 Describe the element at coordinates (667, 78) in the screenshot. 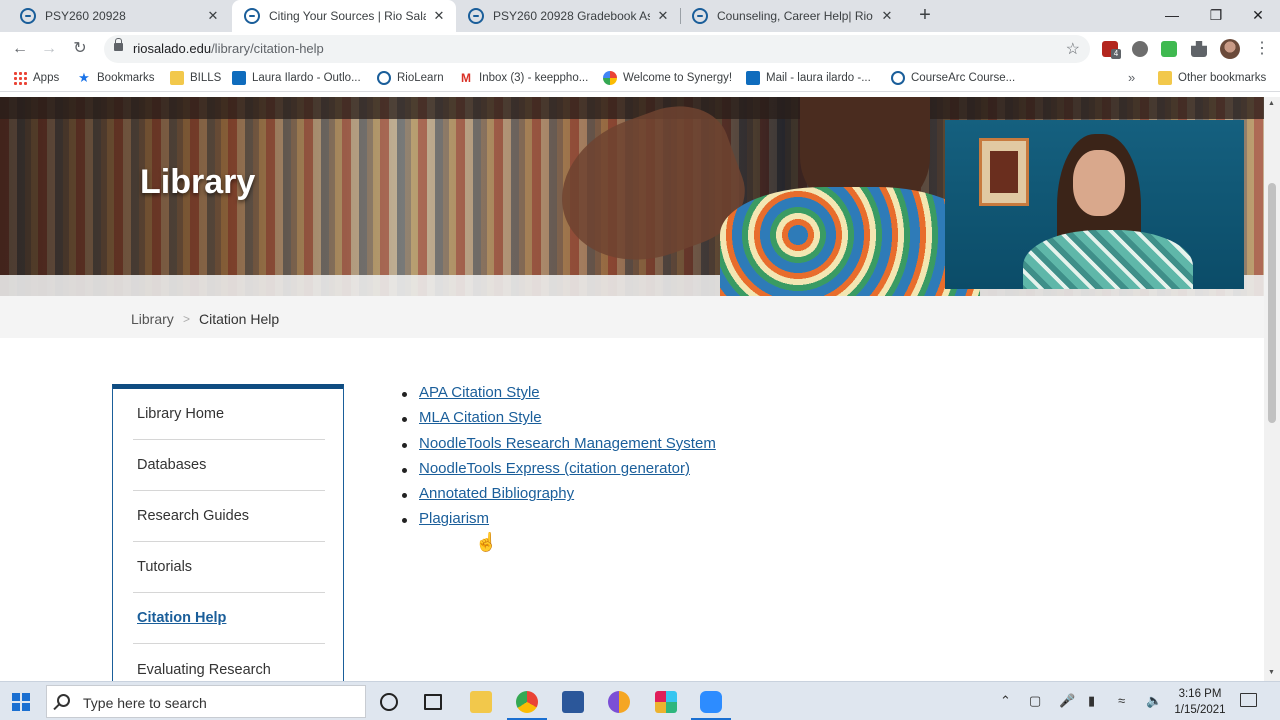

I see `bookmark-synergy: Welcome to Synergy!` at that location.